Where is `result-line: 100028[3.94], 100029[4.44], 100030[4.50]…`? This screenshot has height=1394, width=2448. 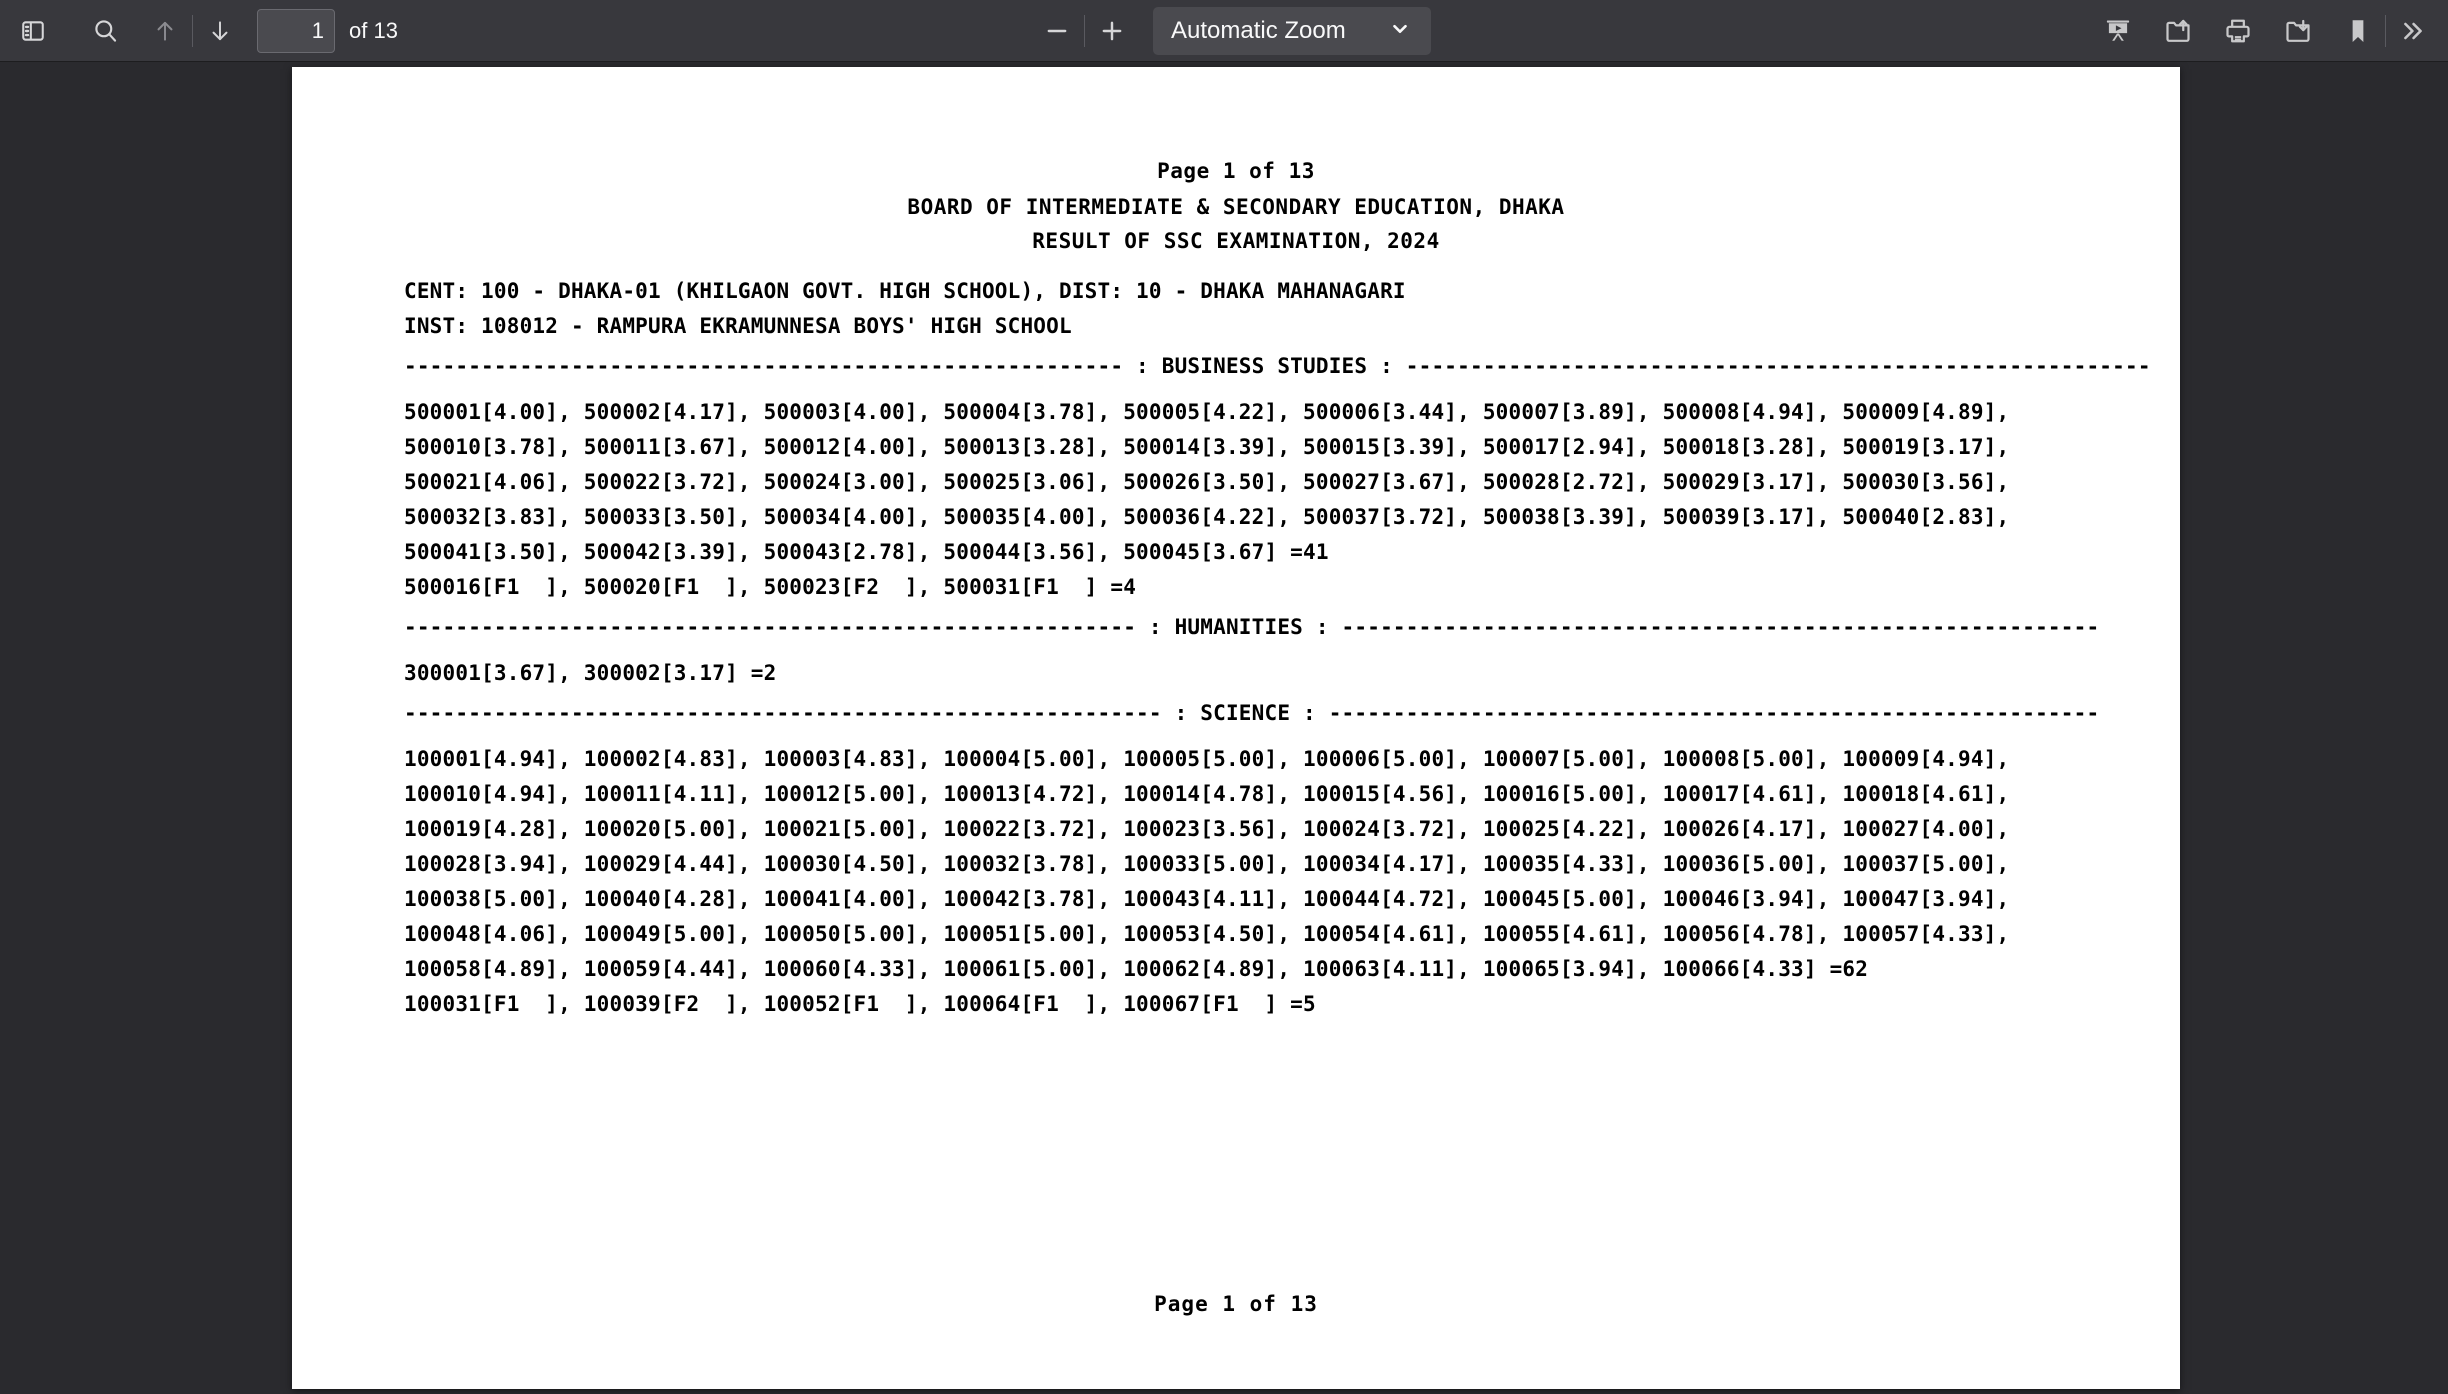 result-line: 100028[3.94], 100029[4.44], 100030[4.50]… is located at coordinates (1207, 864).